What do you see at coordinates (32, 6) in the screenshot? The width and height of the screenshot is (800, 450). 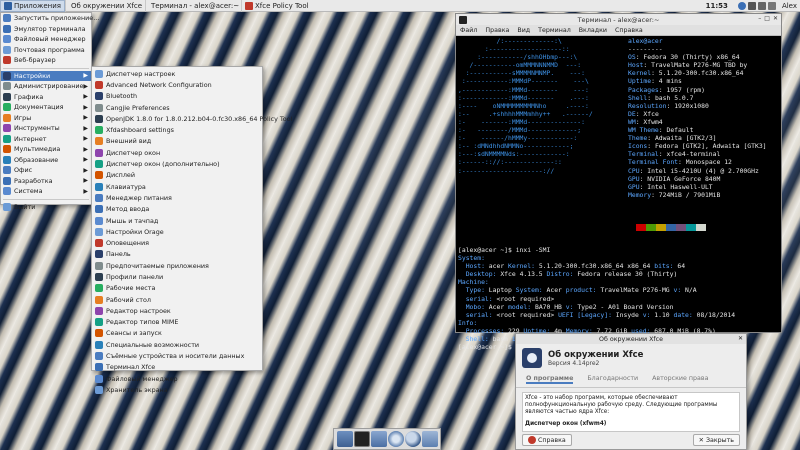 I see `applications-menu-button: Приложения` at bounding box center [32, 6].